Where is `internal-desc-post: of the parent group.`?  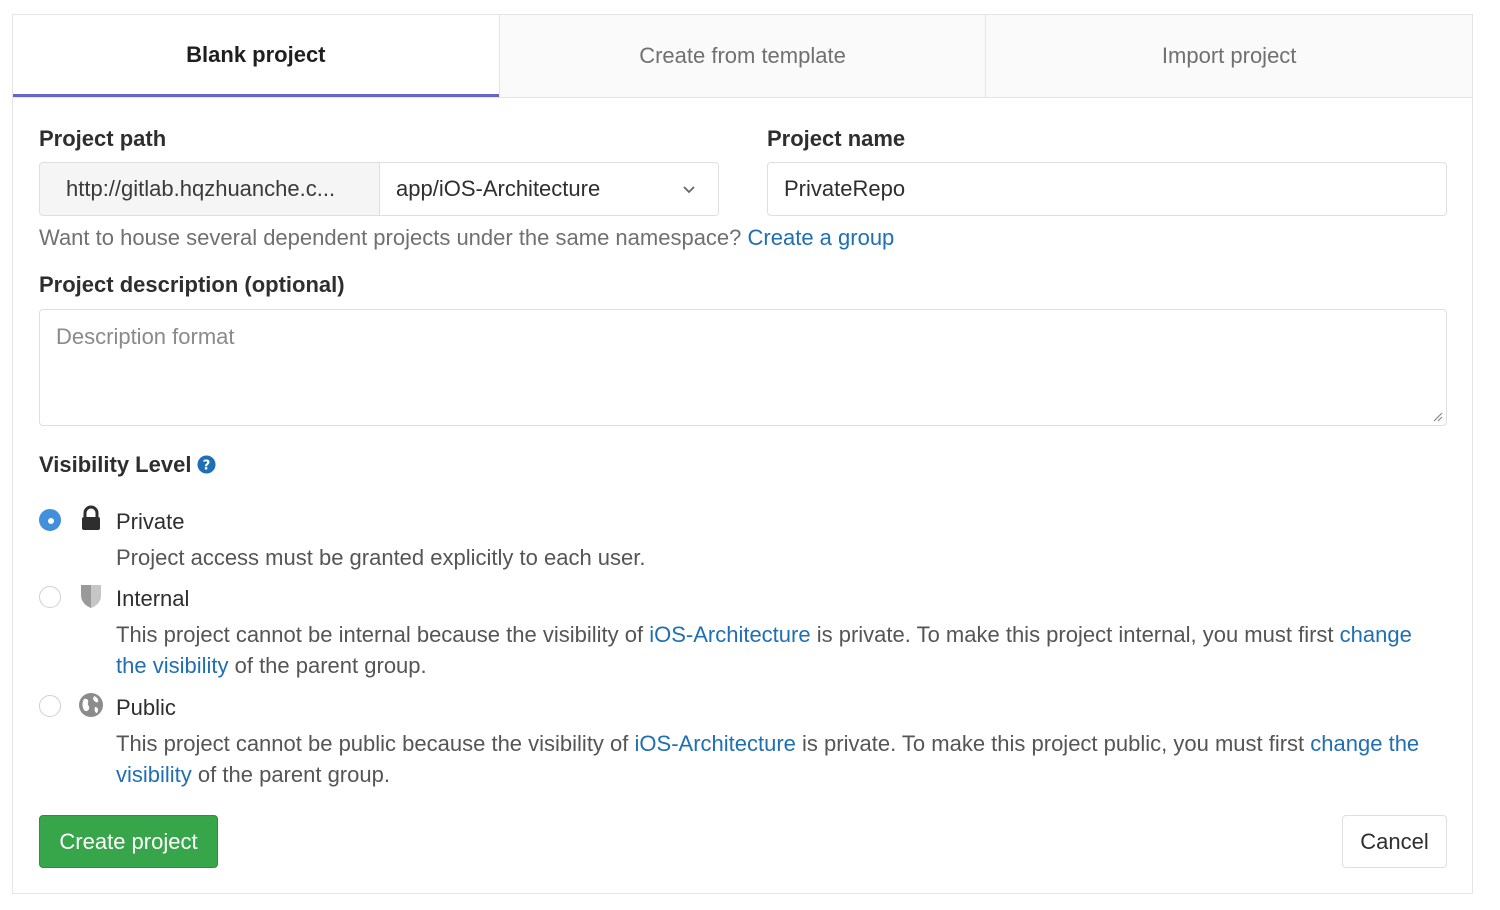
internal-desc-post: of the parent group. is located at coordinates (330, 665).